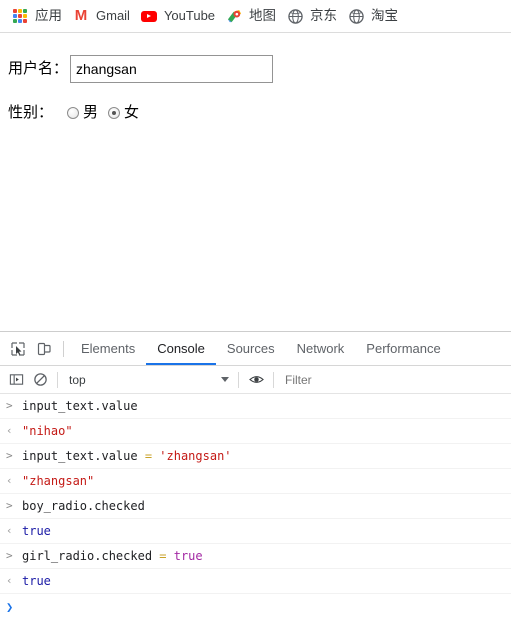 This screenshot has height=640, width=511. What do you see at coordinates (148, 380) in the screenshot?
I see `execution-context-select: top` at bounding box center [148, 380].